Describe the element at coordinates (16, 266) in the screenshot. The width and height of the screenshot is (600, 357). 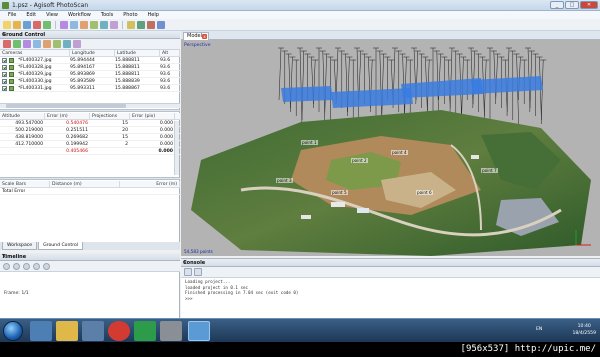
I see `record-icon` at that location.